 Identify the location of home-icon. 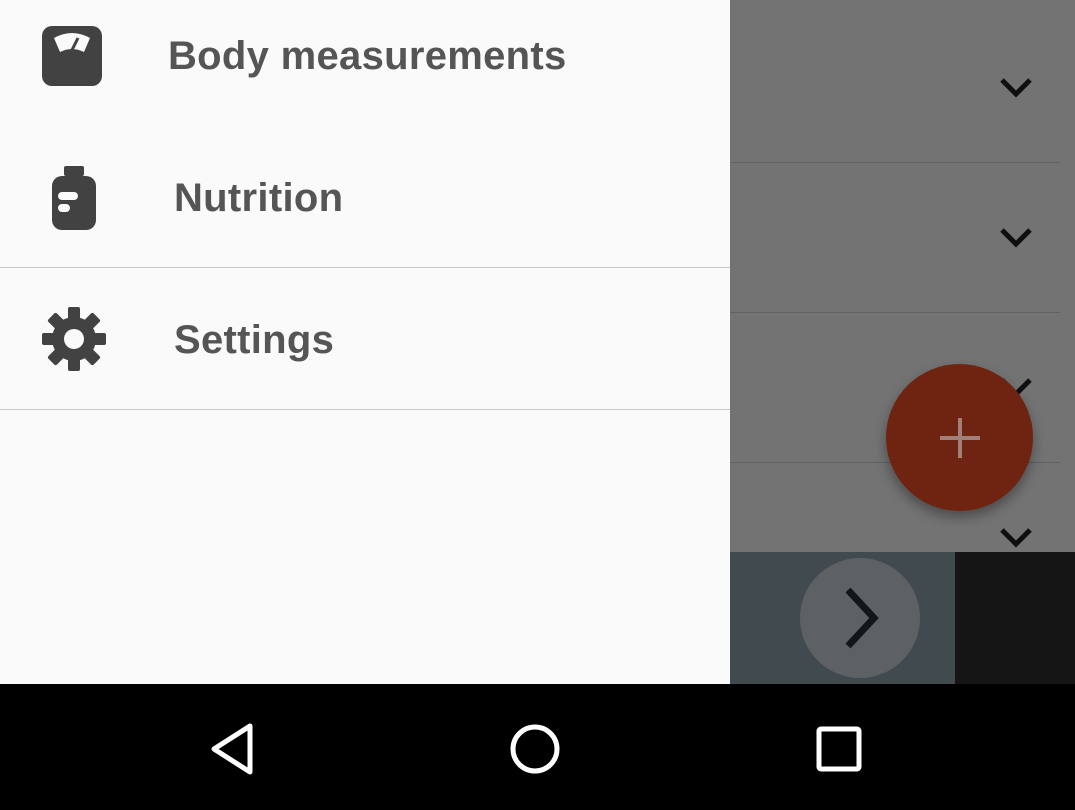
(535, 749).